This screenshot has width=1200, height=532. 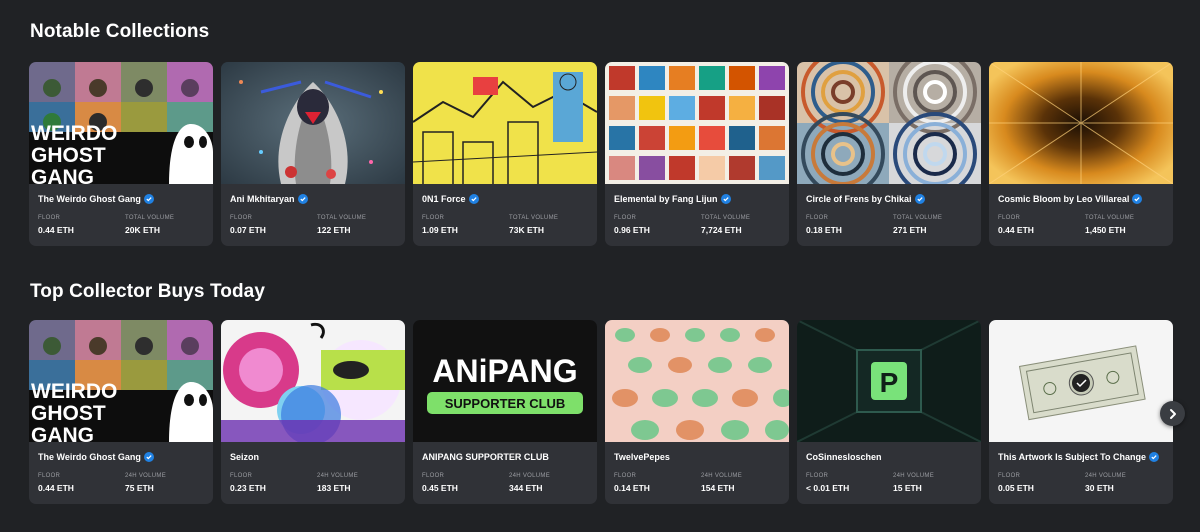 I want to click on collection-name: TwelvePepes, so click(x=642, y=457).